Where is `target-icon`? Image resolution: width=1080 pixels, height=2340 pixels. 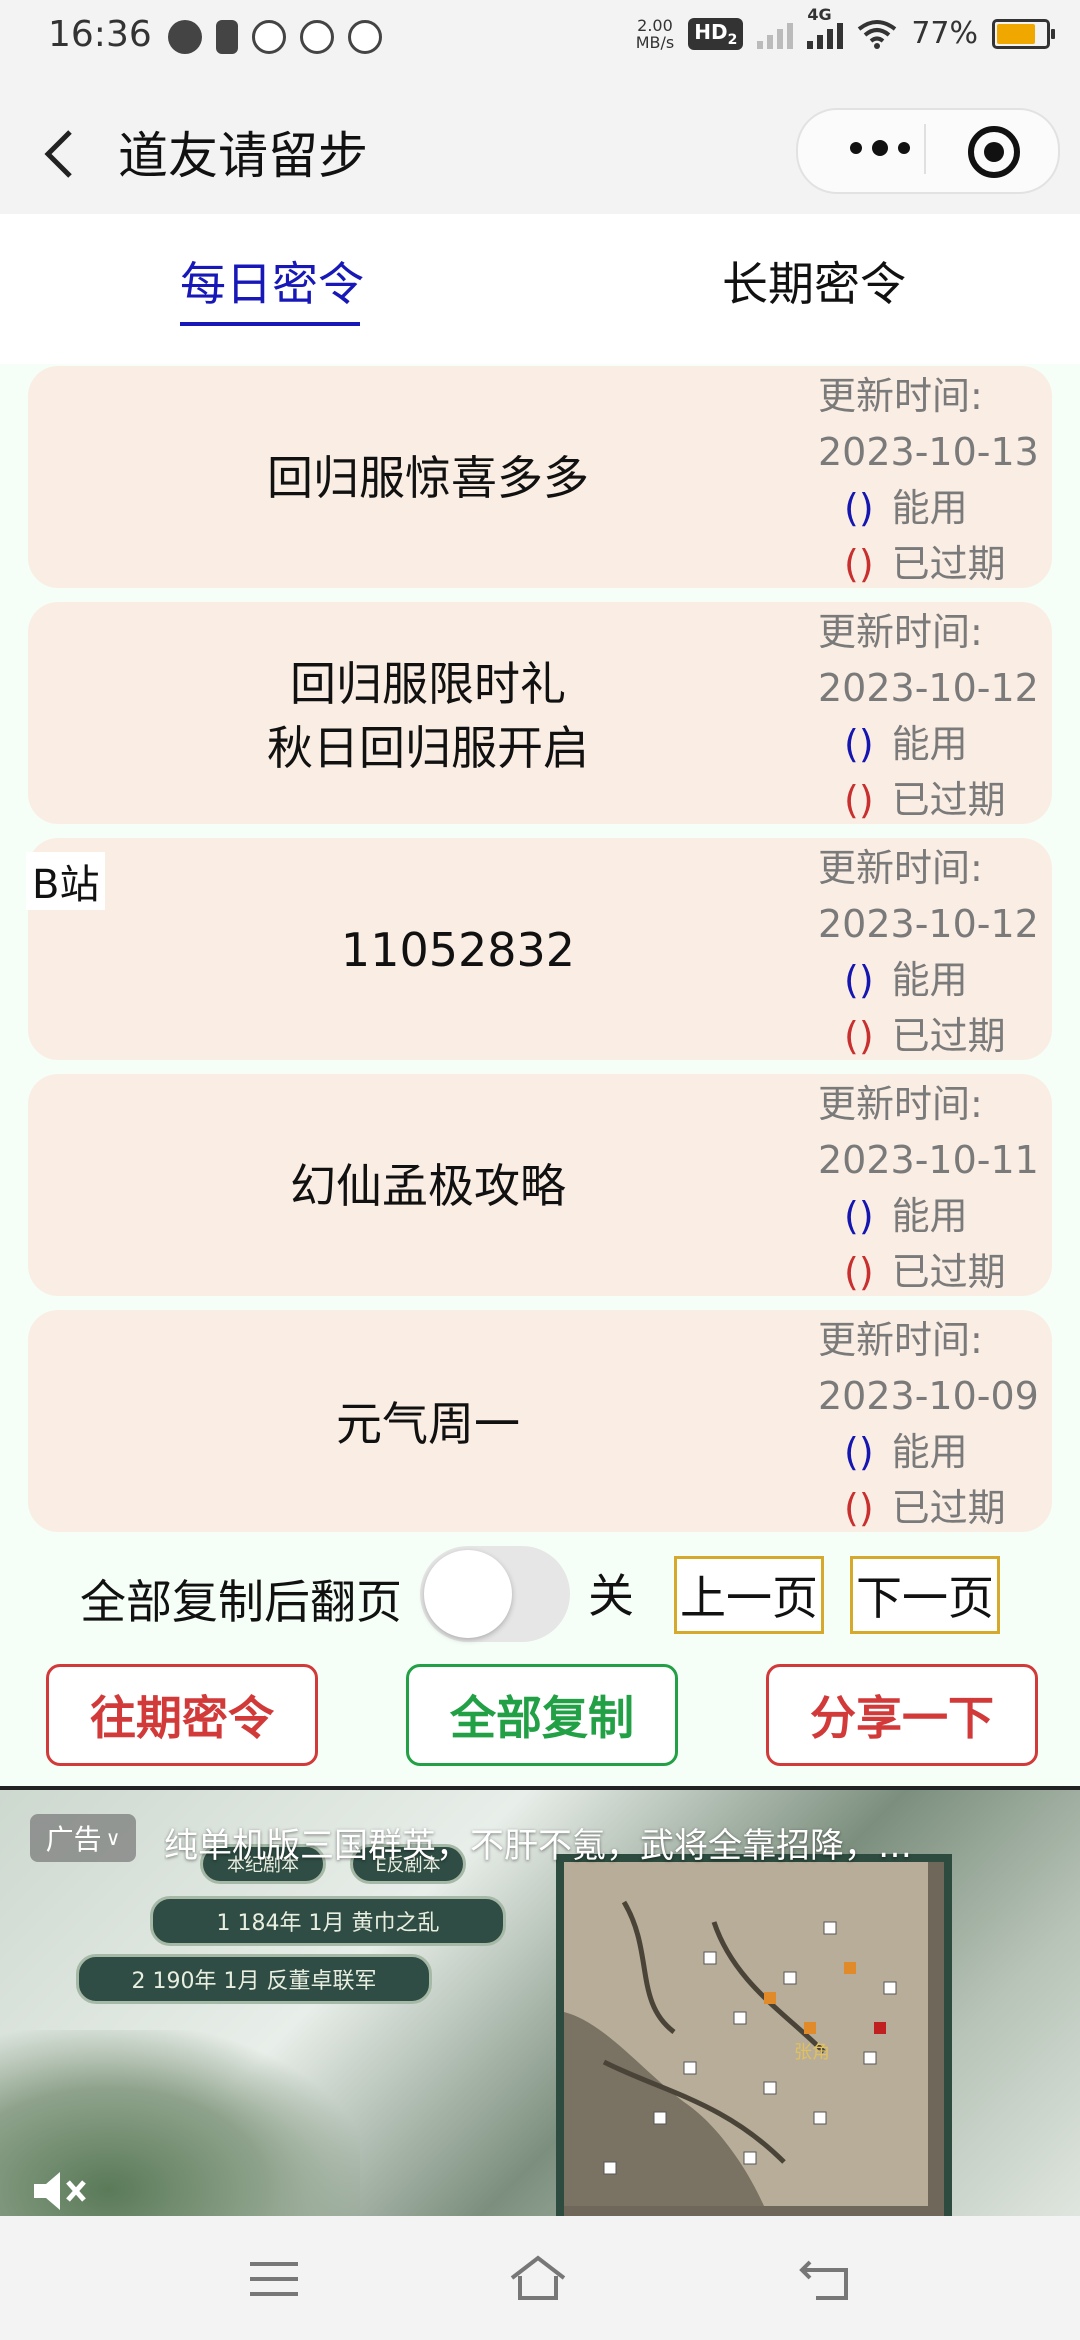
target-icon is located at coordinates (994, 152).